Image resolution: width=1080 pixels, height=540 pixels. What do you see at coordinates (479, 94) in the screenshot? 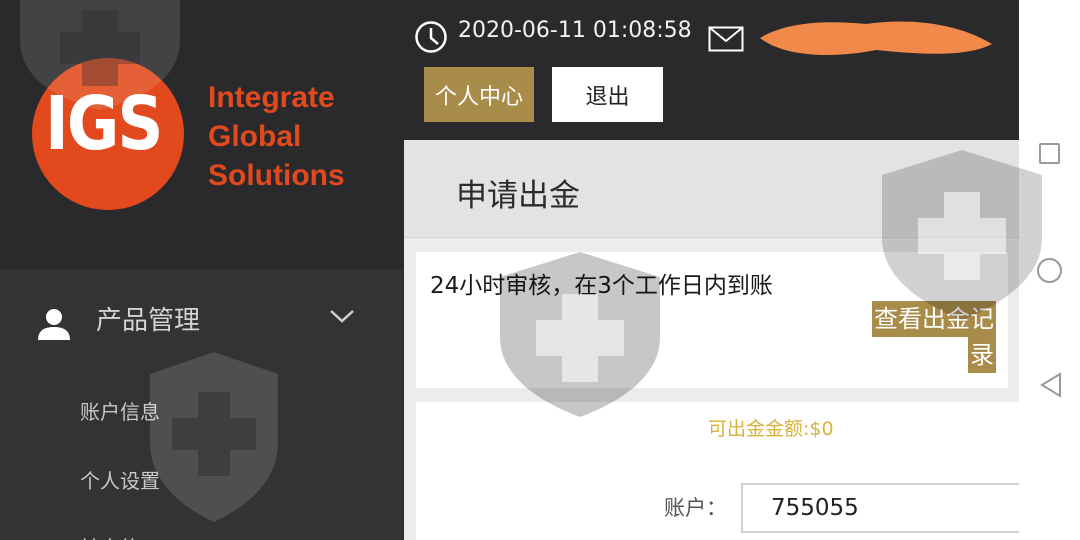
I see `user-center-button: 个人中心` at bounding box center [479, 94].